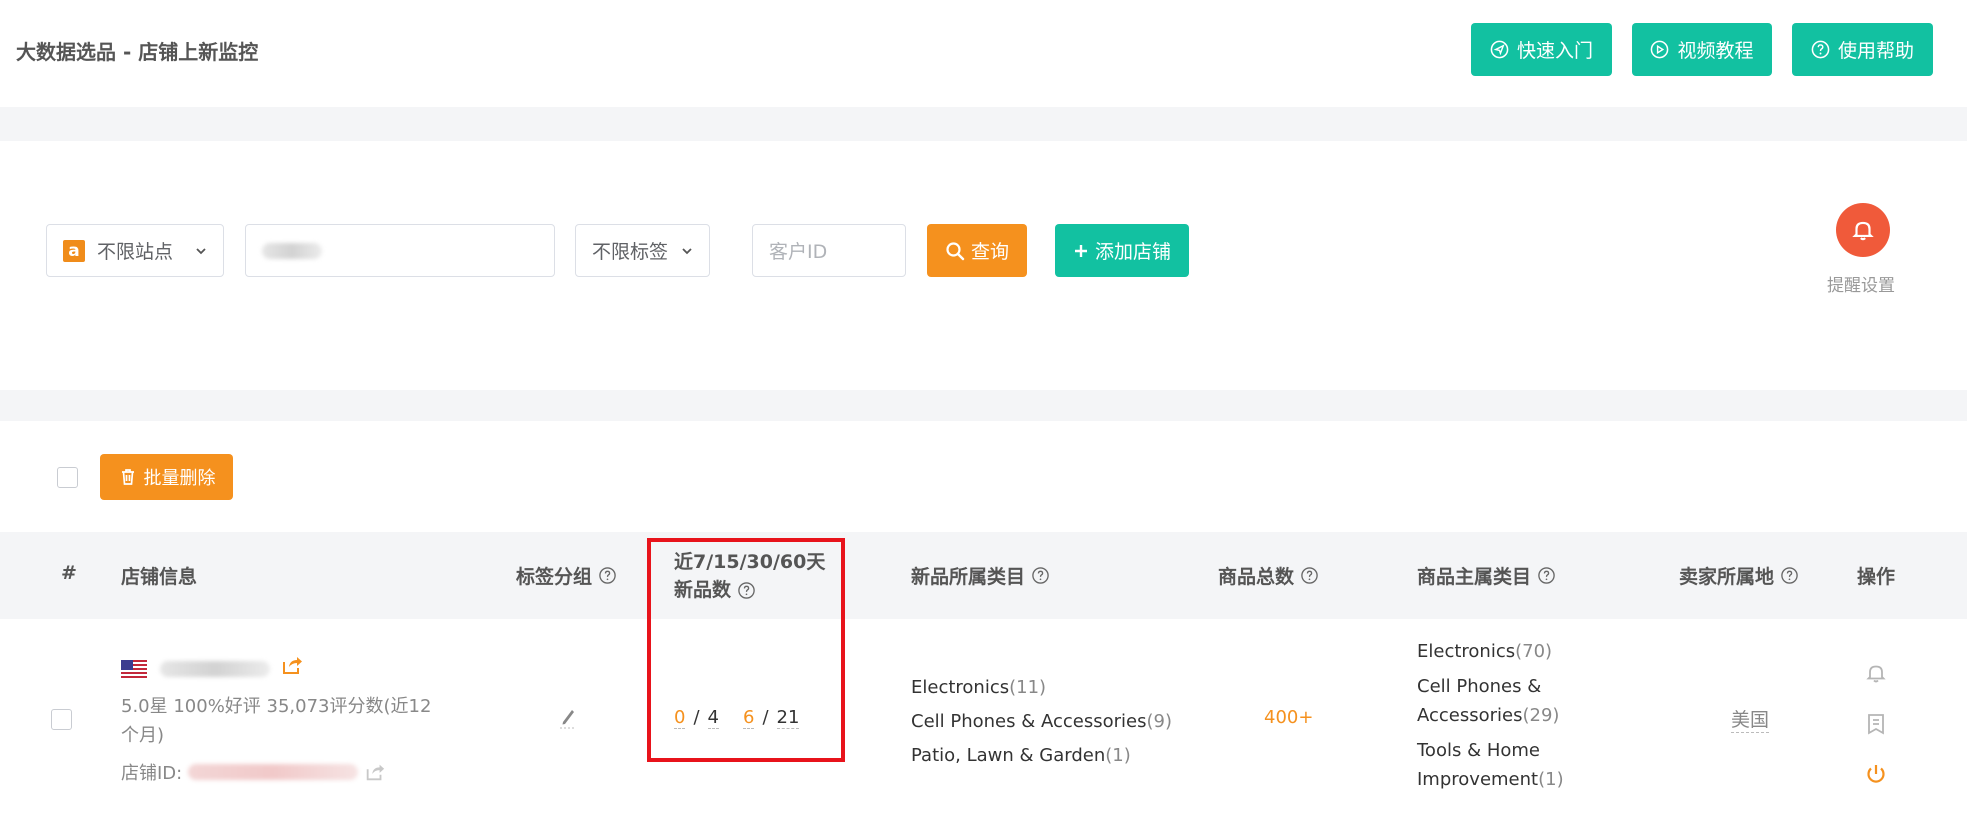  Describe the element at coordinates (1008, 755) in the screenshot. I see `new-category-name: Patio, Lawn & Garden` at that location.